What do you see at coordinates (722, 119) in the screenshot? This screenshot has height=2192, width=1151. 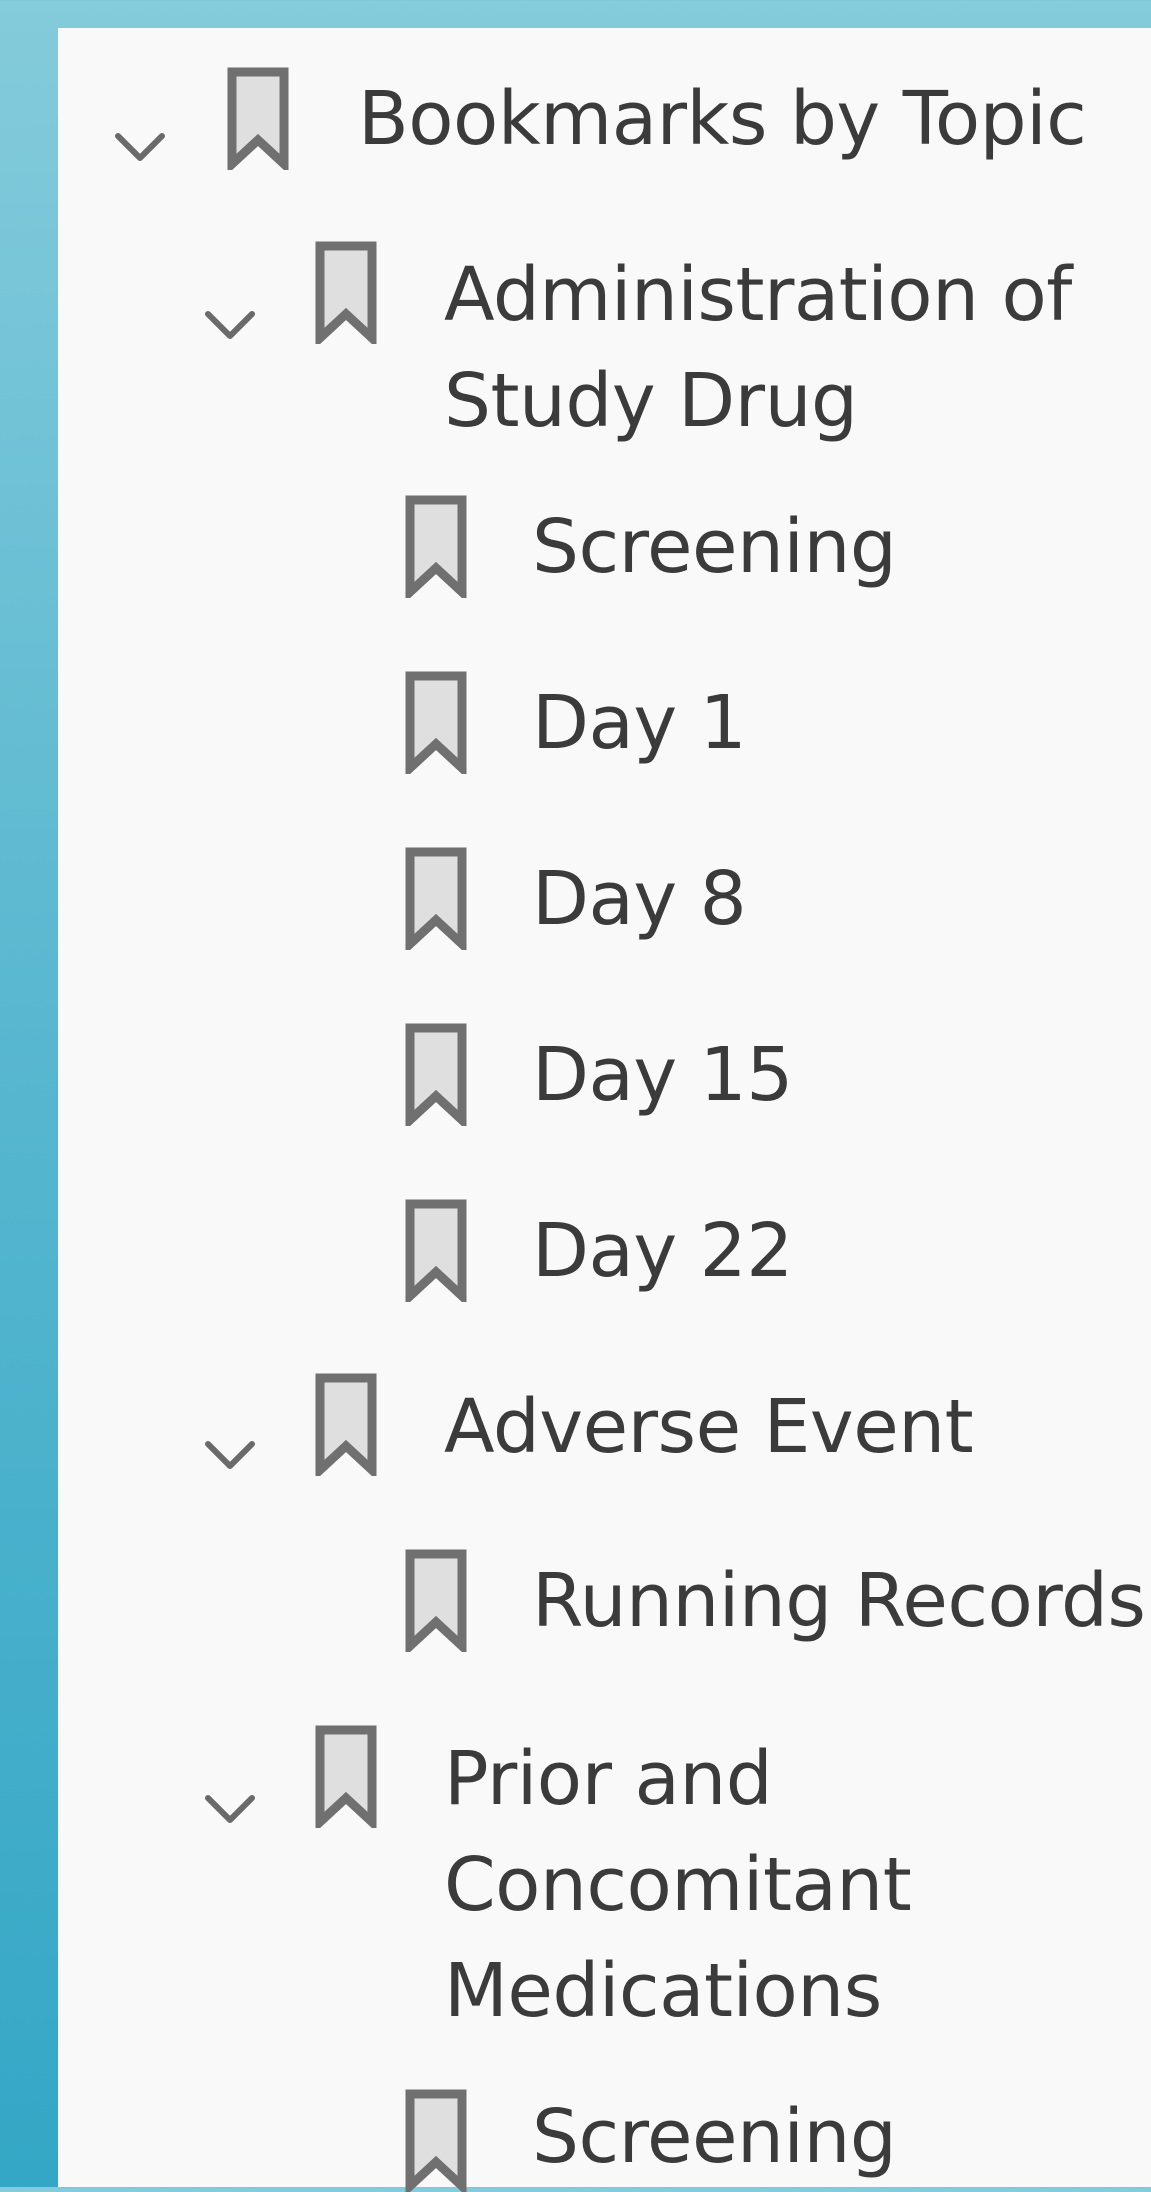 I see `bookmark-root-label: Bookmarks by Topic` at bounding box center [722, 119].